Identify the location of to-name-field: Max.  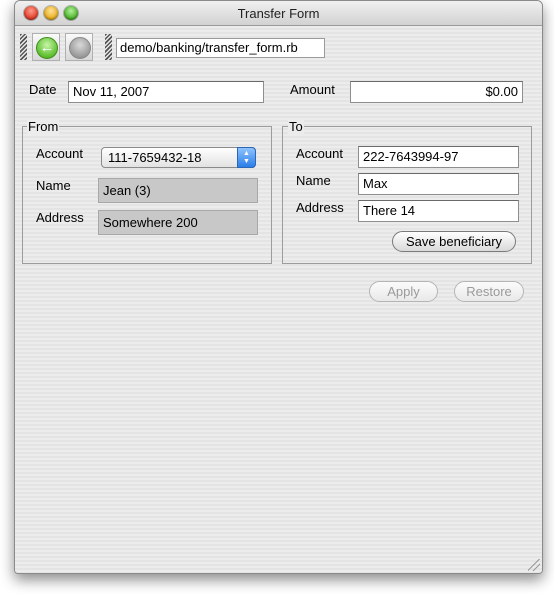
(438, 184).